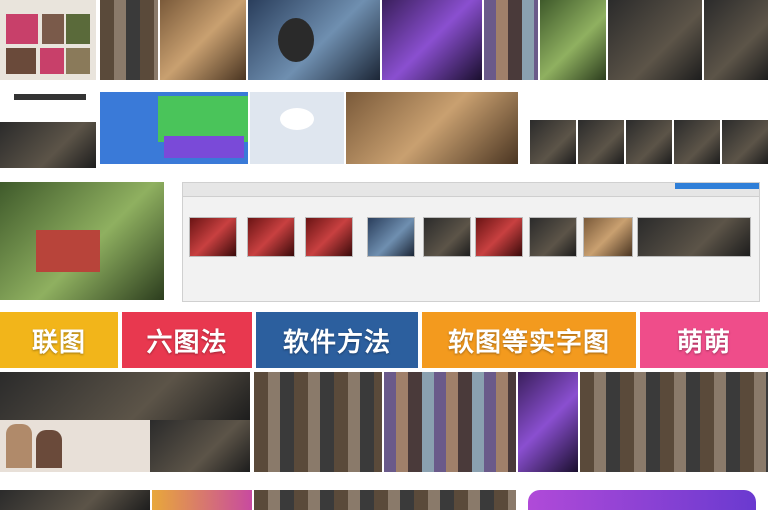 The width and height of the screenshot is (768, 510). Describe the element at coordinates (59, 340) in the screenshot. I see `banner-yellow: 联图` at that location.